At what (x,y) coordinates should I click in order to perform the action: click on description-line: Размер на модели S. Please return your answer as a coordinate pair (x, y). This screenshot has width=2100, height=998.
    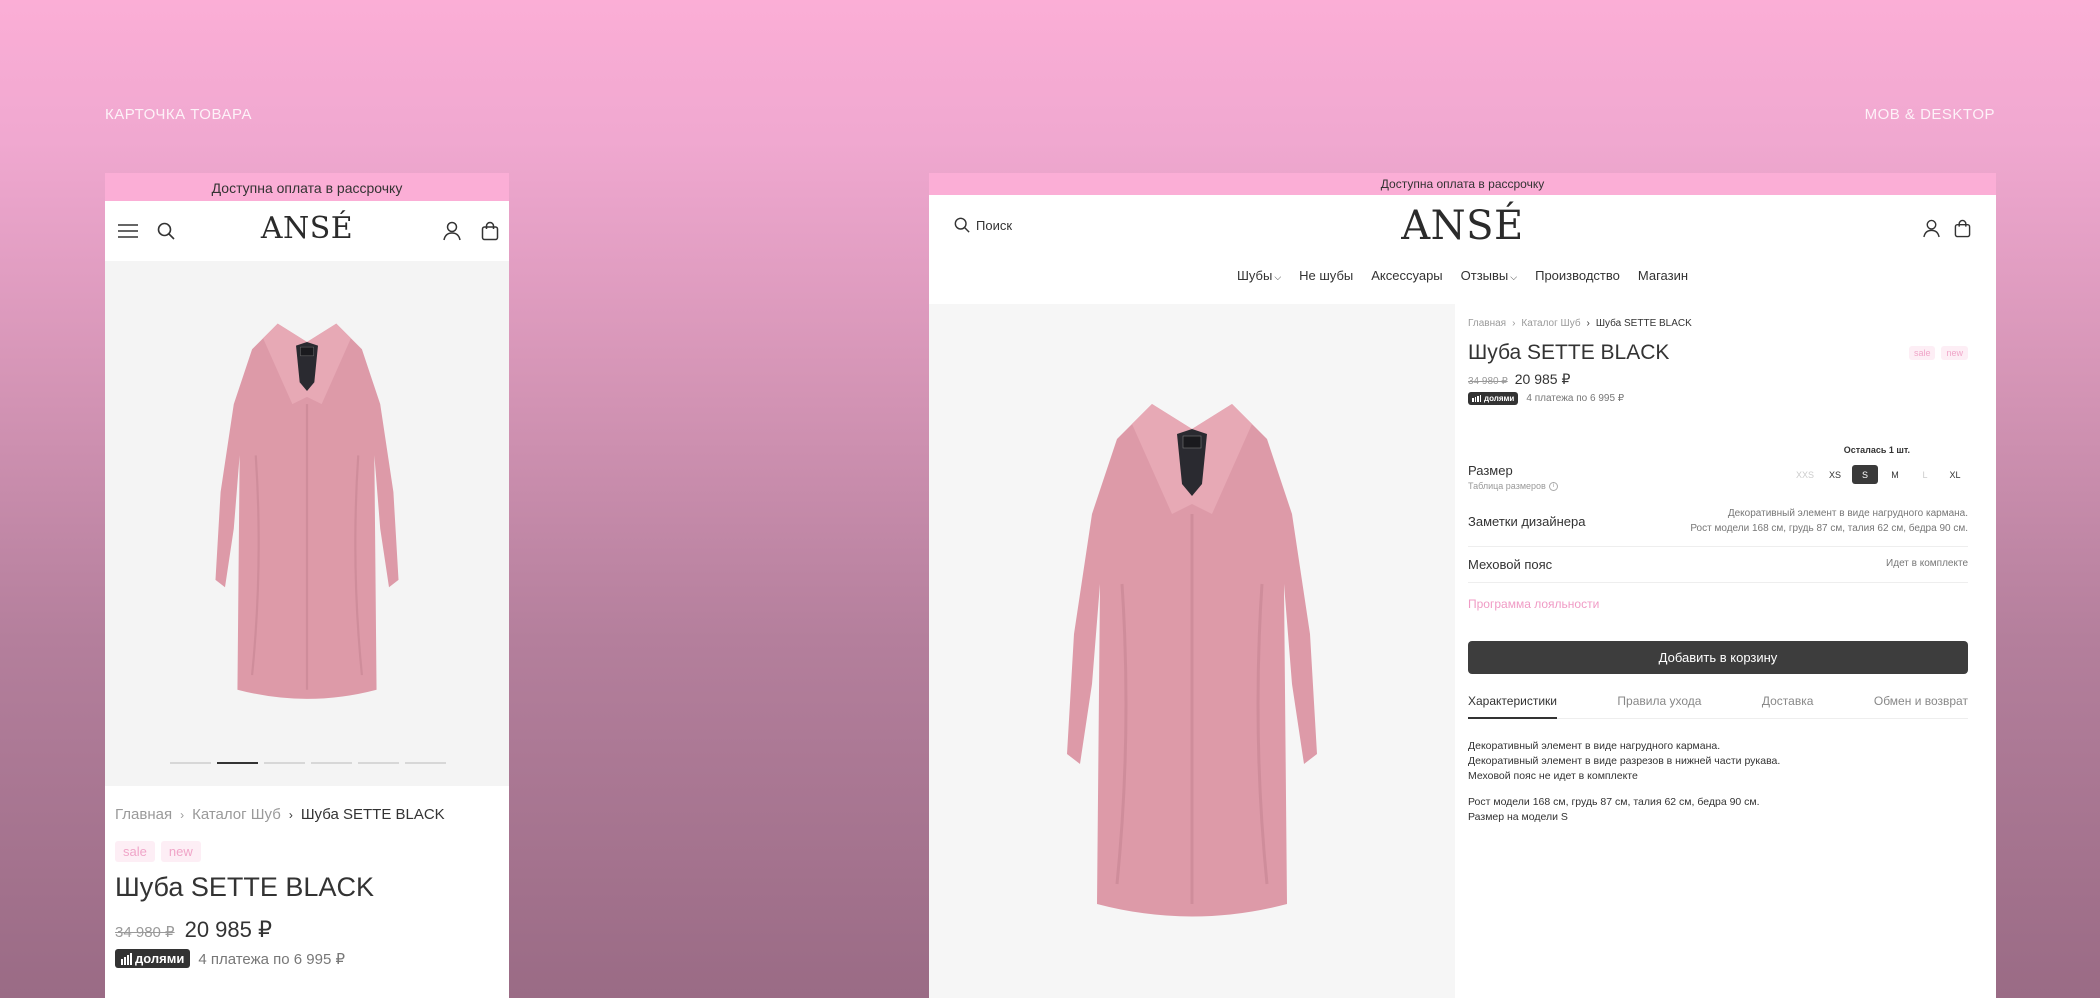
    Looking at the image, I should click on (1518, 816).